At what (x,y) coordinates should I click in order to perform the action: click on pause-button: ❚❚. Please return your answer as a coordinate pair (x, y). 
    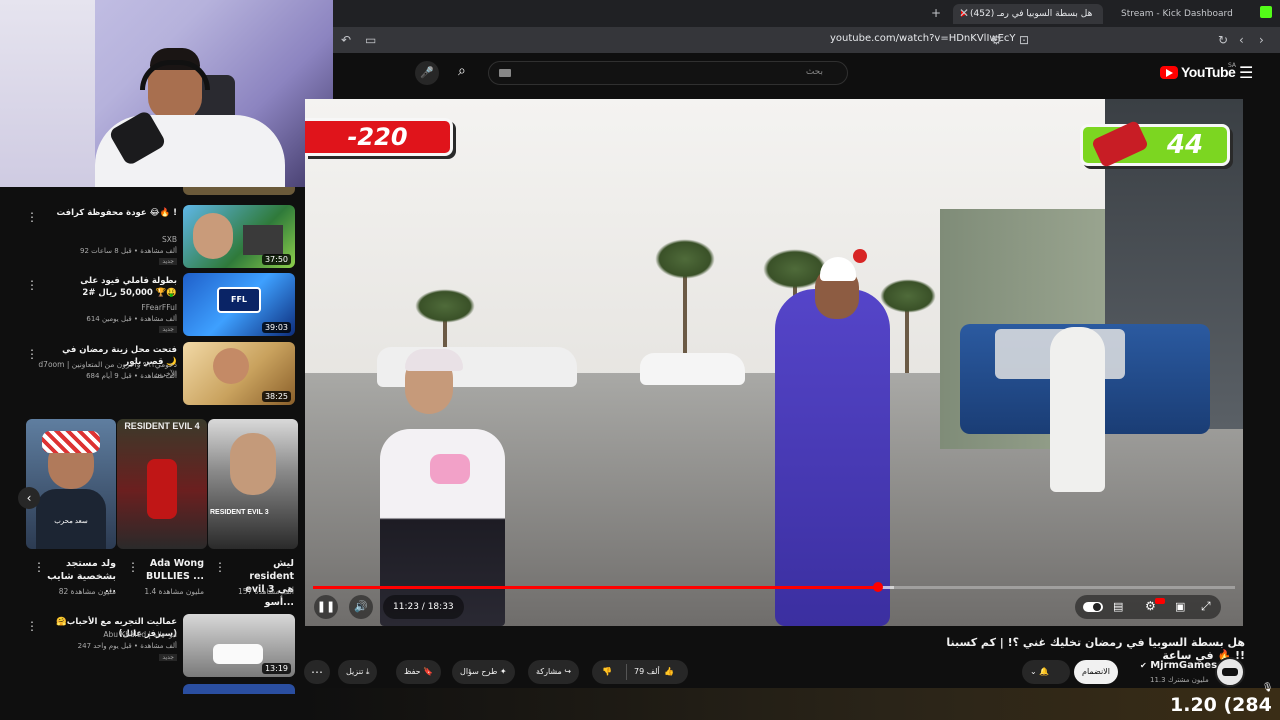
    Looking at the image, I should click on (326, 607).